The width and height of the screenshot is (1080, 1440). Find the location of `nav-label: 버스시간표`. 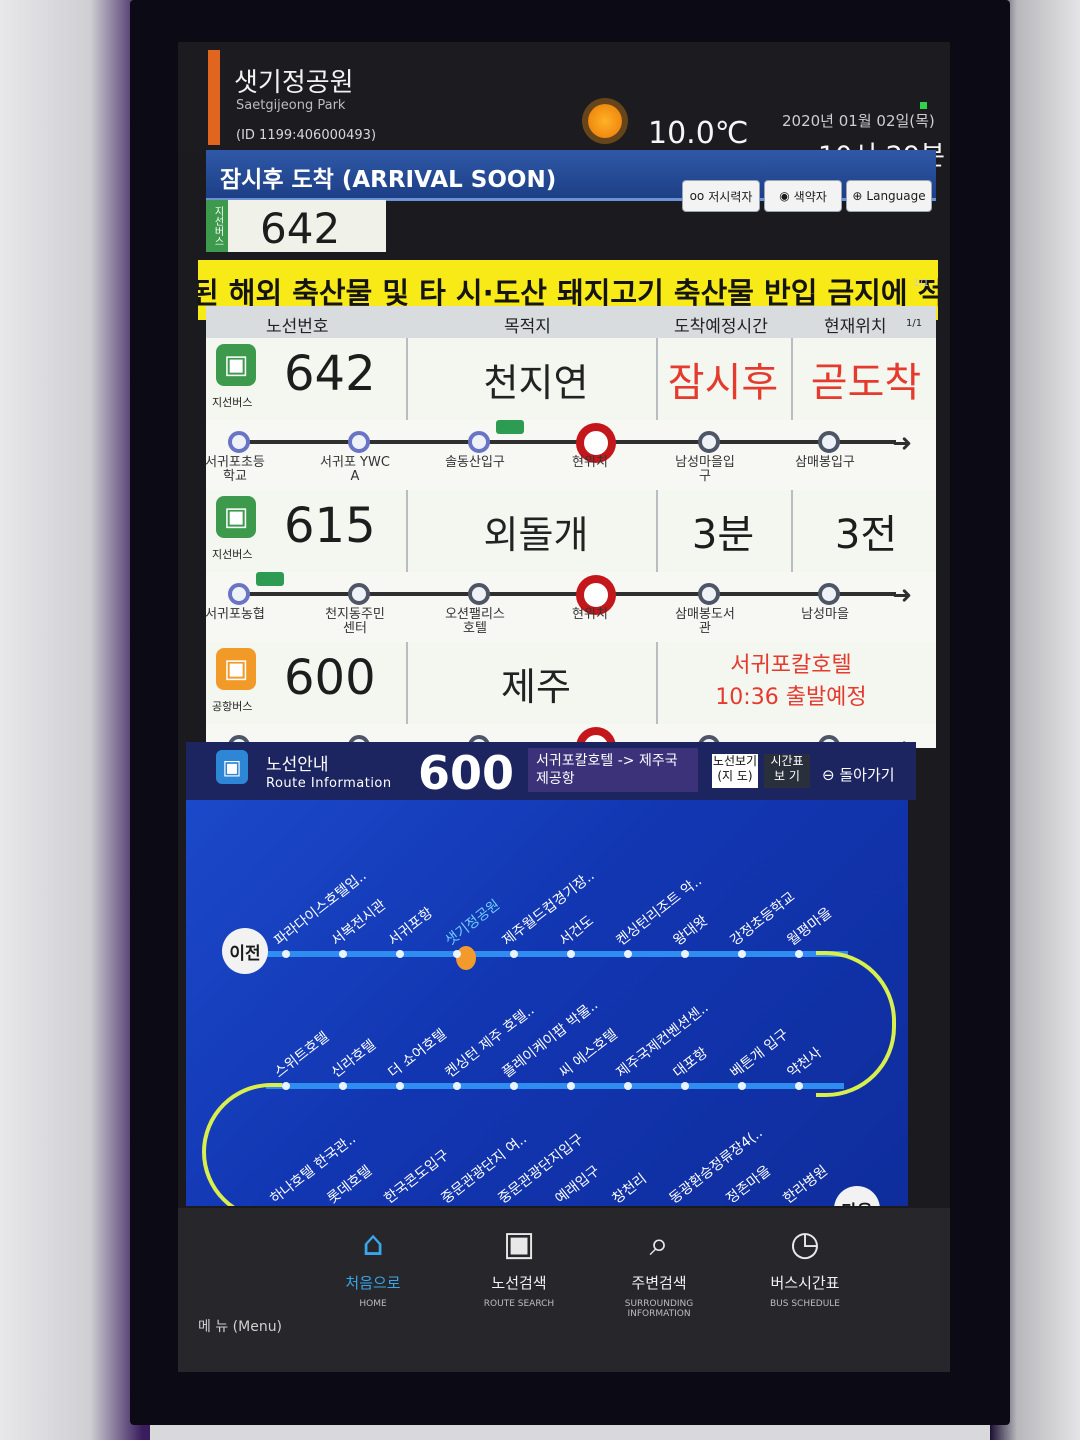

nav-label: 버스시간표 is located at coordinates (805, 1283).